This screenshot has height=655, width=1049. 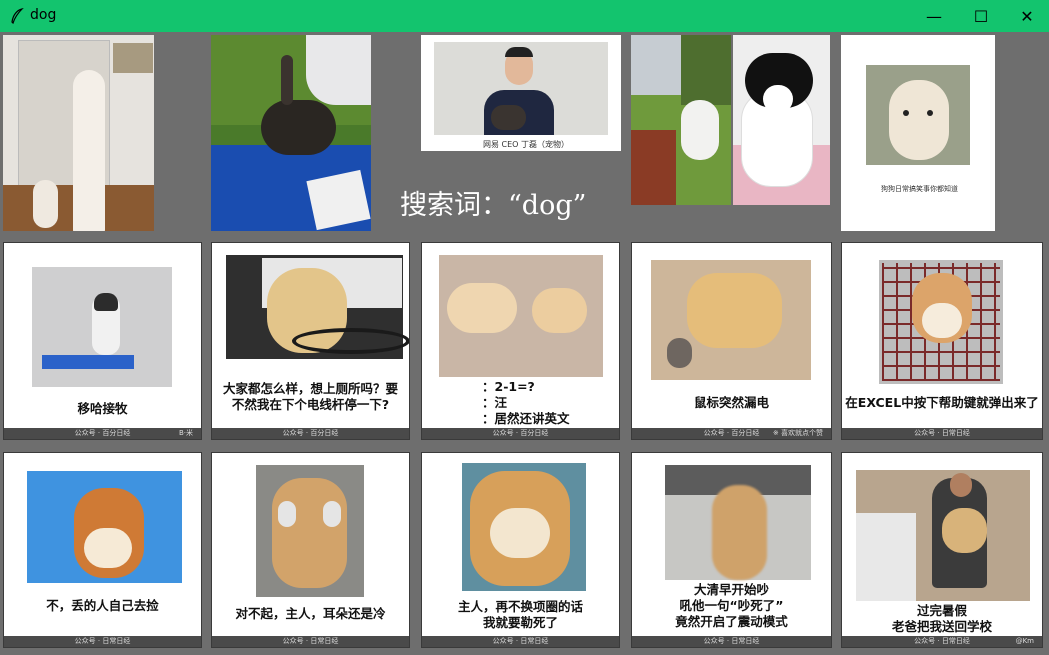 What do you see at coordinates (526, 144) in the screenshot?
I see `ceo-caption: 网易 CEO 丁磊（宠物）` at bounding box center [526, 144].